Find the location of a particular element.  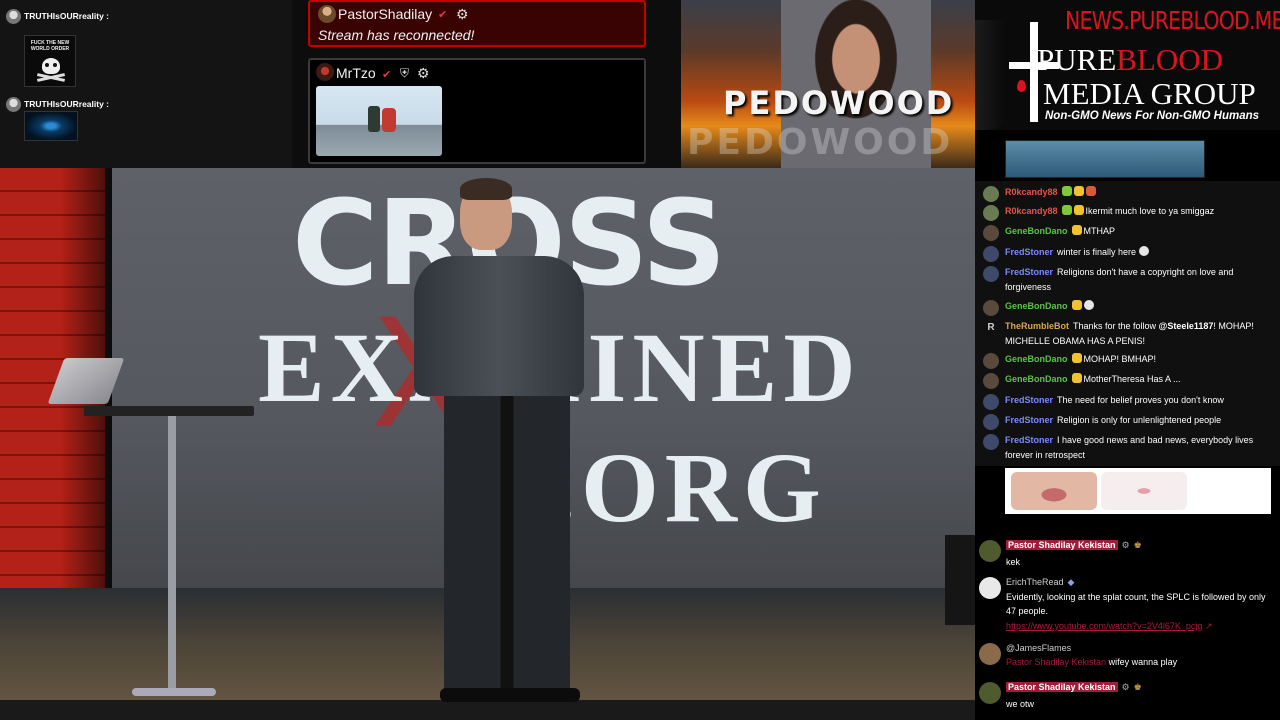

logo-line2: MEDIA GROUP is located at coordinates (1149, 93).